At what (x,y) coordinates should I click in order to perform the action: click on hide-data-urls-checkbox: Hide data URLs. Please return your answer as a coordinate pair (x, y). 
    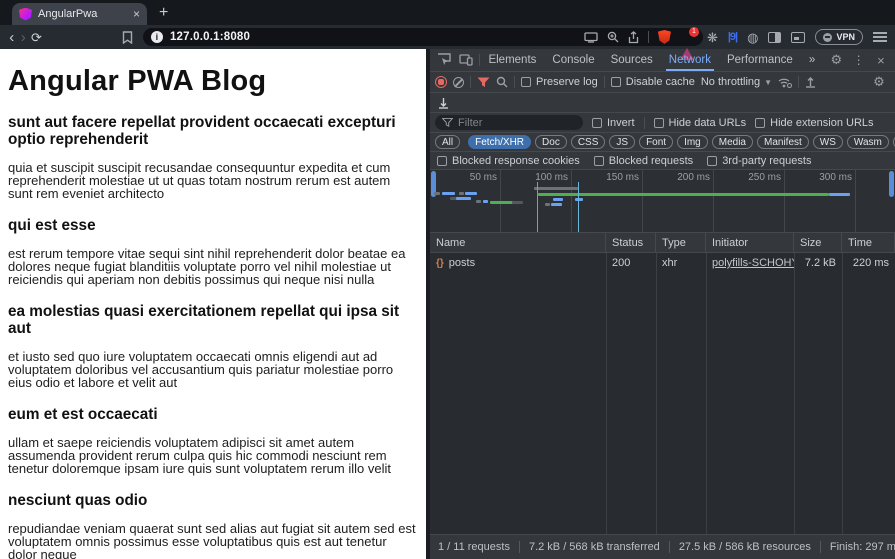
    Looking at the image, I should click on (699, 123).